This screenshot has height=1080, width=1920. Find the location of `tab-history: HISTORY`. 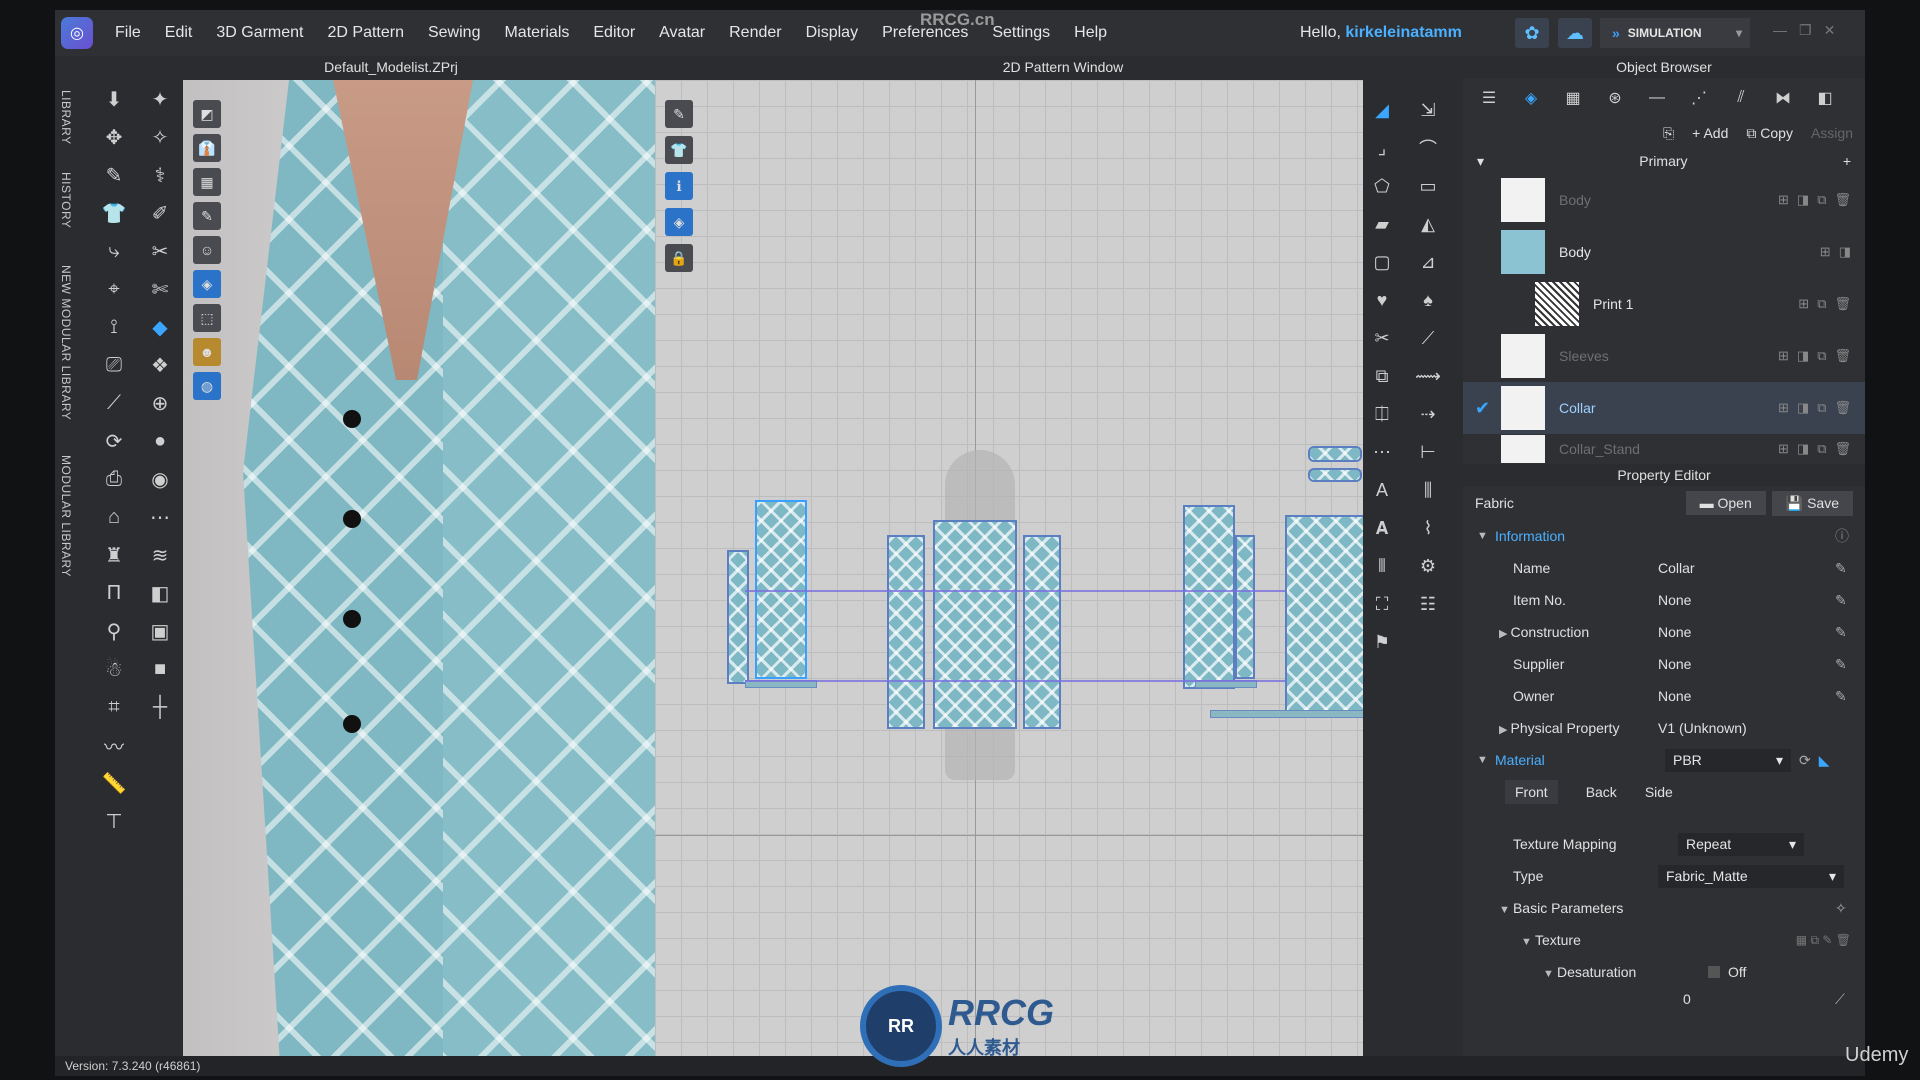

tab-history: HISTORY is located at coordinates (66, 200).